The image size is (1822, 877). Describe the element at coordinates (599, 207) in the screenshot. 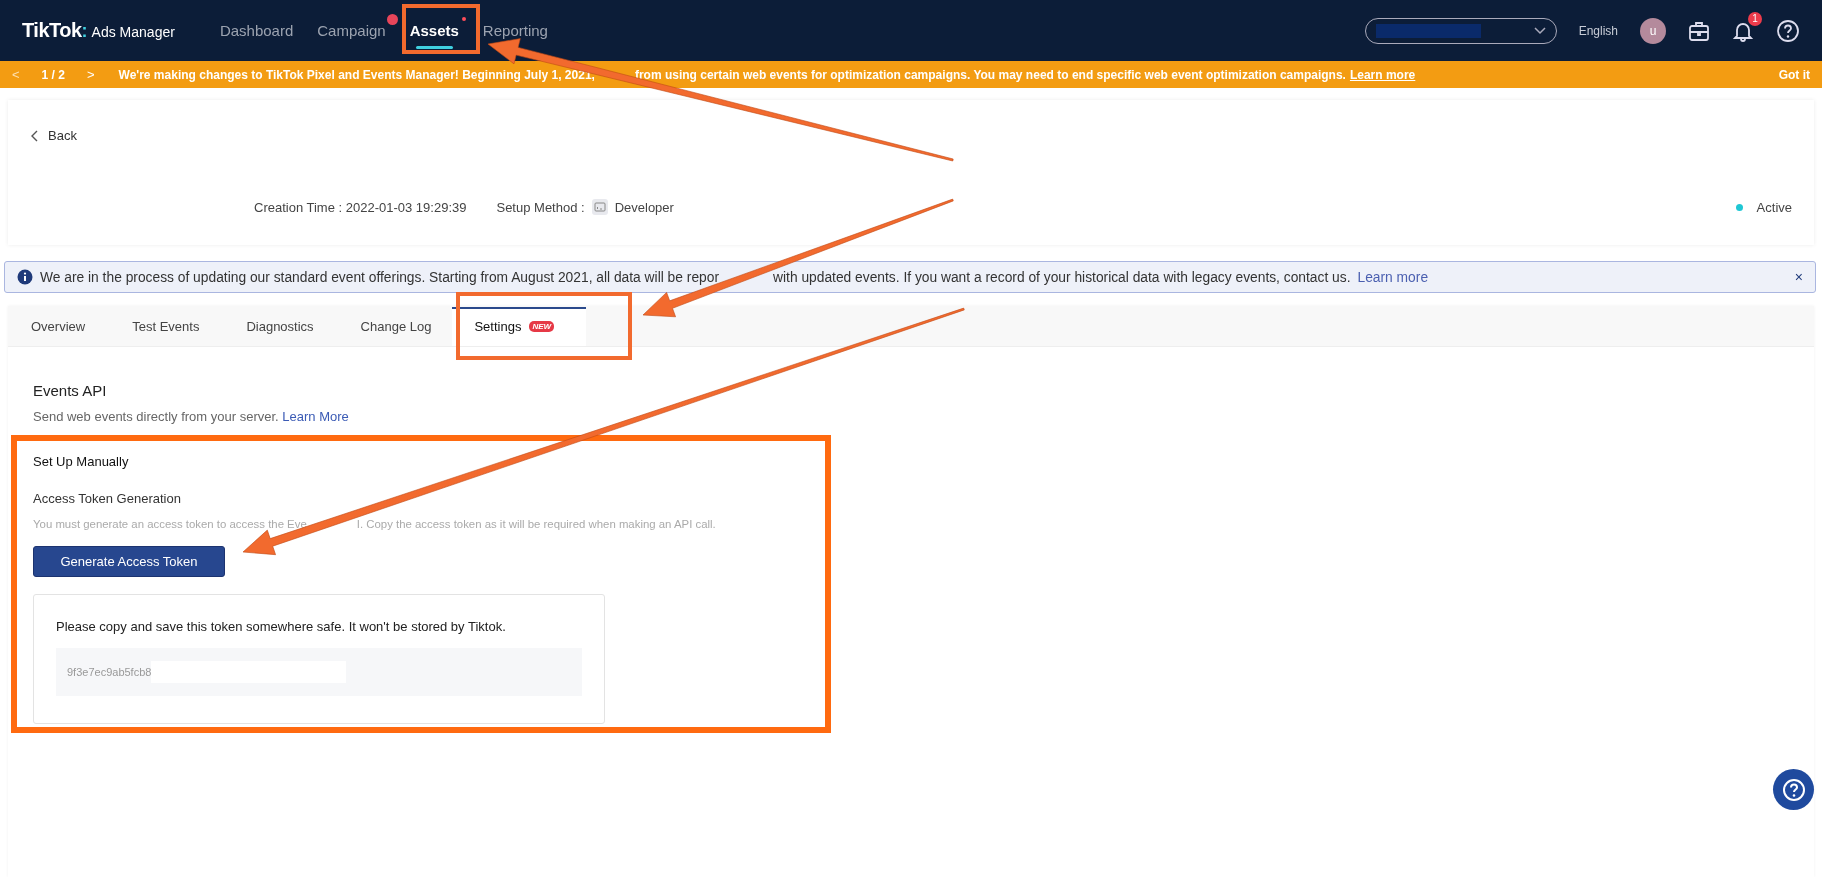

I see `code-window-icon` at that location.